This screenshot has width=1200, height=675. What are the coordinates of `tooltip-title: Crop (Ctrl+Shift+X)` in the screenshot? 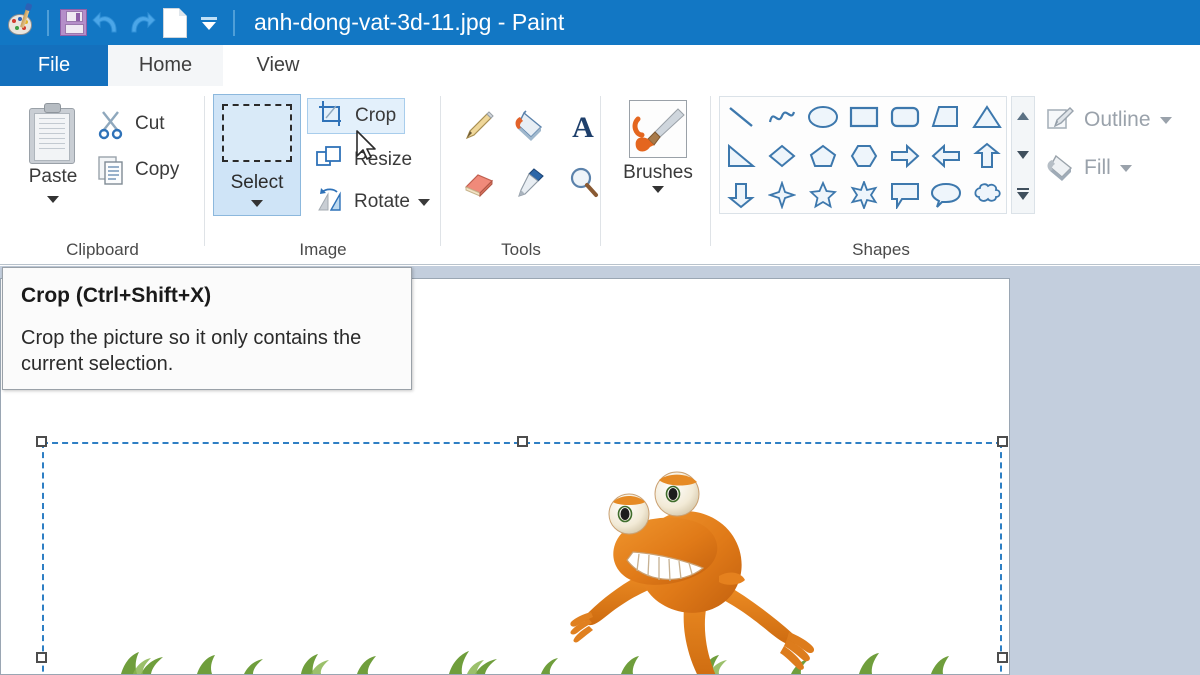 It's located at (116, 295).